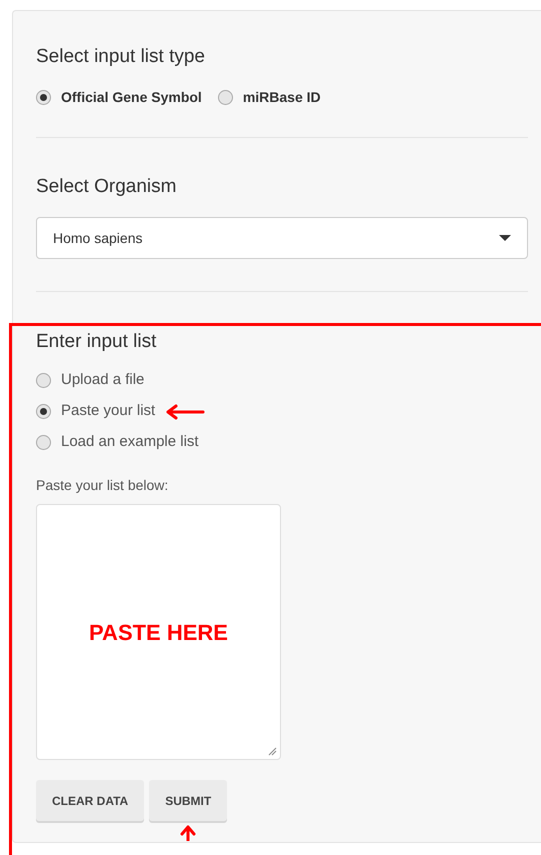 The width and height of the screenshot is (541, 855). What do you see at coordinates (282, 238) in the screenshot?
I see `organism-select: Homo sapiens` at bounding box center [282, 238].